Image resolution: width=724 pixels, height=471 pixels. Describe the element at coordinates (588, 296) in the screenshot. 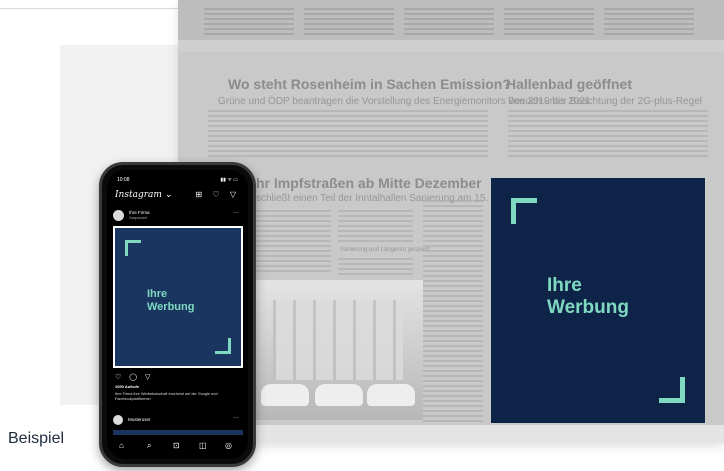

I see `ad-text: Ihre Werbung` at that location.